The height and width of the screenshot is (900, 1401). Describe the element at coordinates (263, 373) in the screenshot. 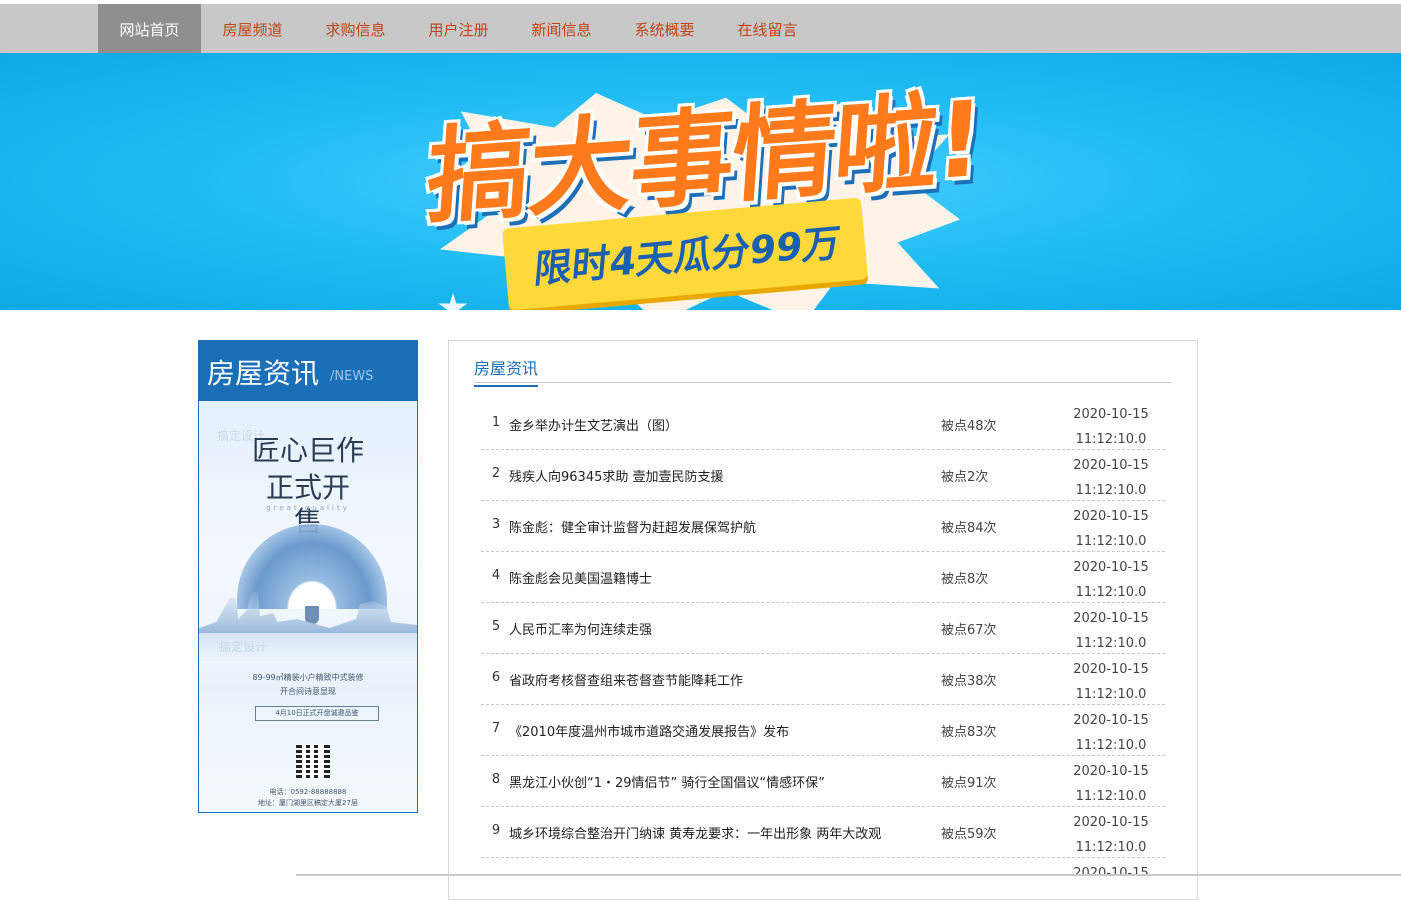

I see `sidebar-title: 房屋资讯` at that location.